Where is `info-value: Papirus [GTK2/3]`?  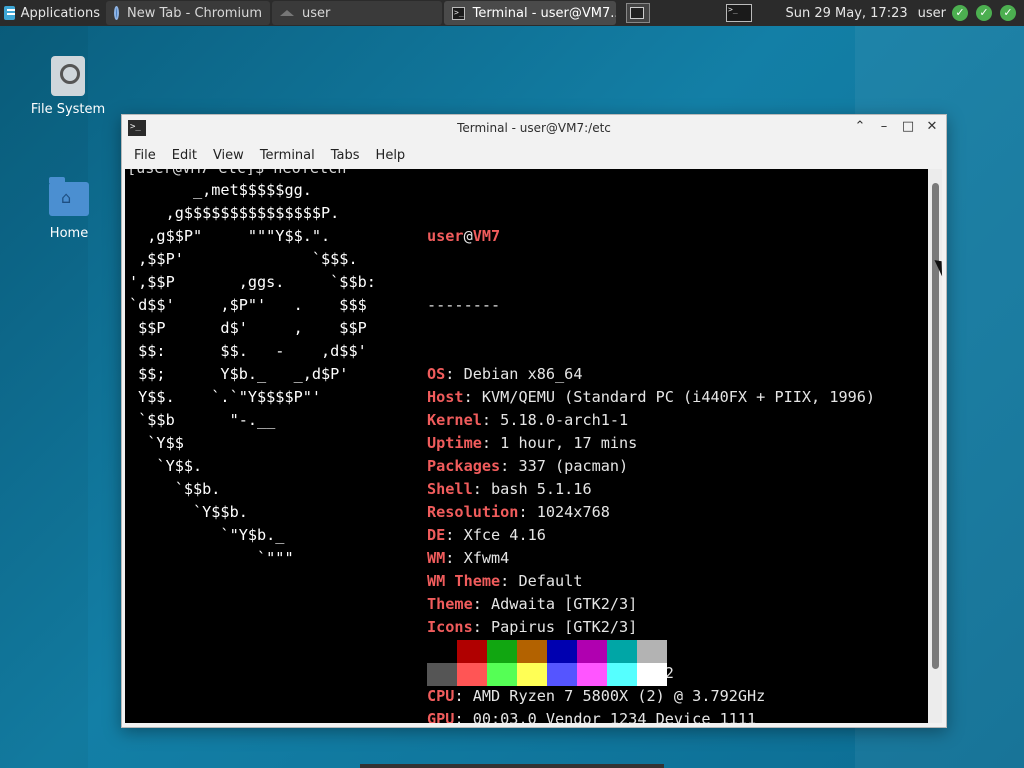
info-value: Papirus [GTK2/3] is located at coordinates (564, 627).